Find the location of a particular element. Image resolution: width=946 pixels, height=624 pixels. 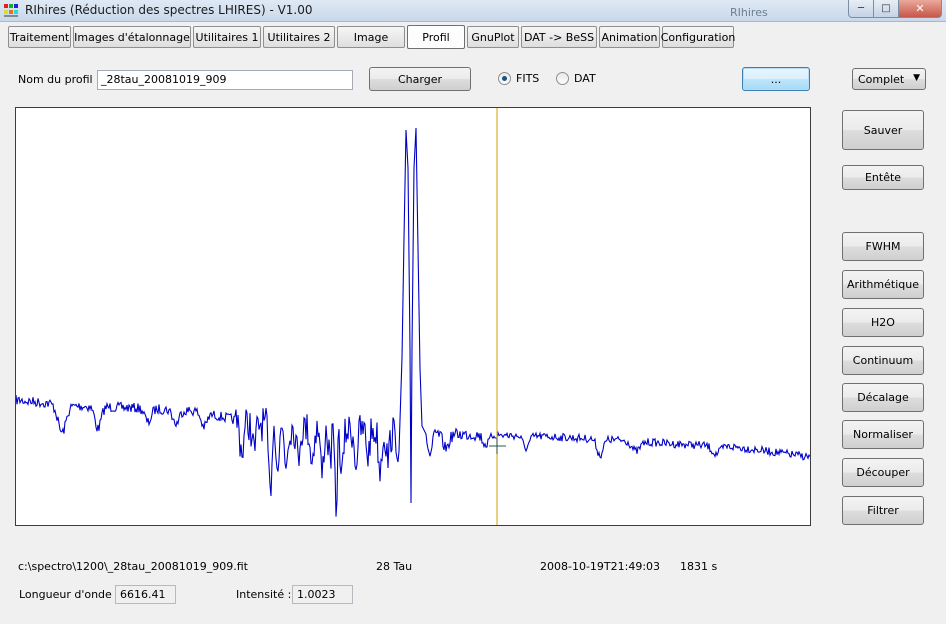

crosshair-icon is located at coordinates (497, 446).